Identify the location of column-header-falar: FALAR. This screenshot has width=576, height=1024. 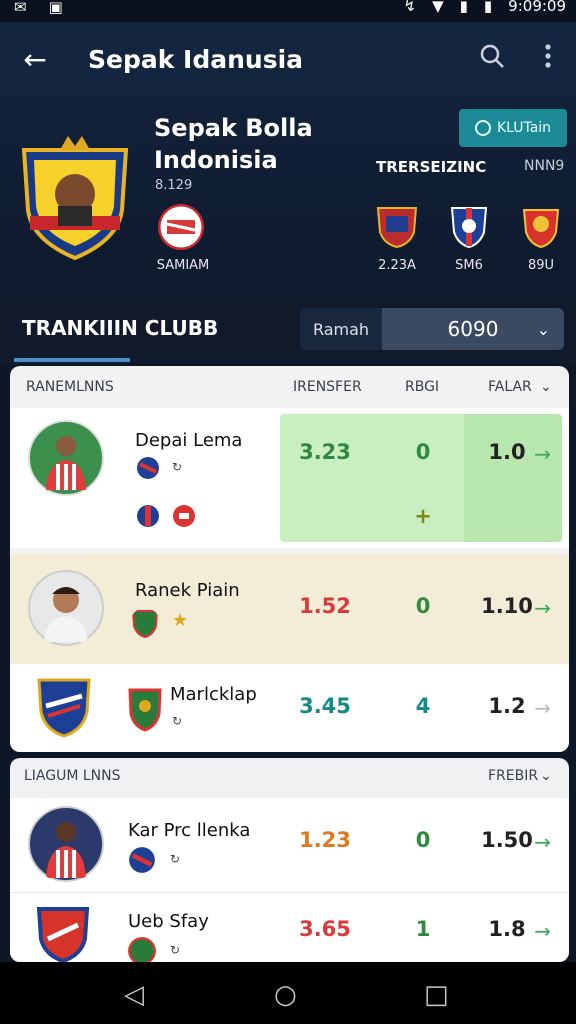
(510, 387).